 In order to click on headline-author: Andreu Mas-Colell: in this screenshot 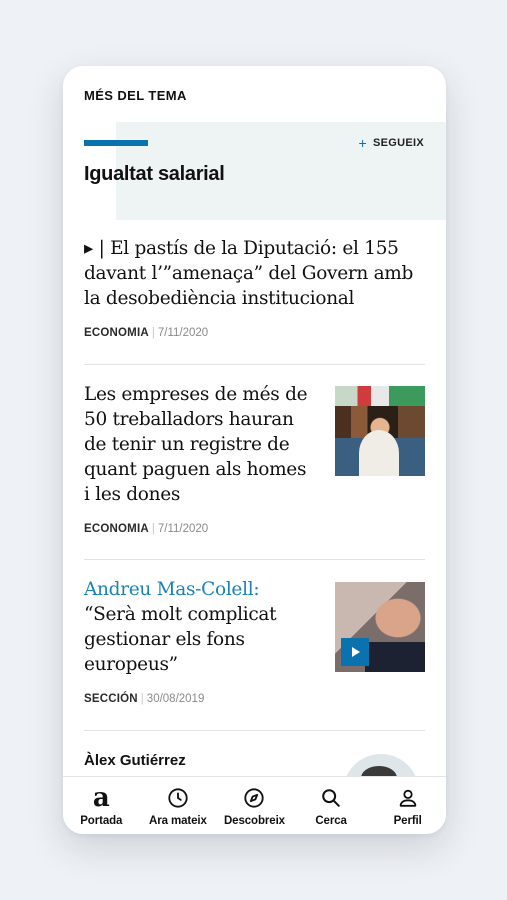, I will do `click(172, 589)`.